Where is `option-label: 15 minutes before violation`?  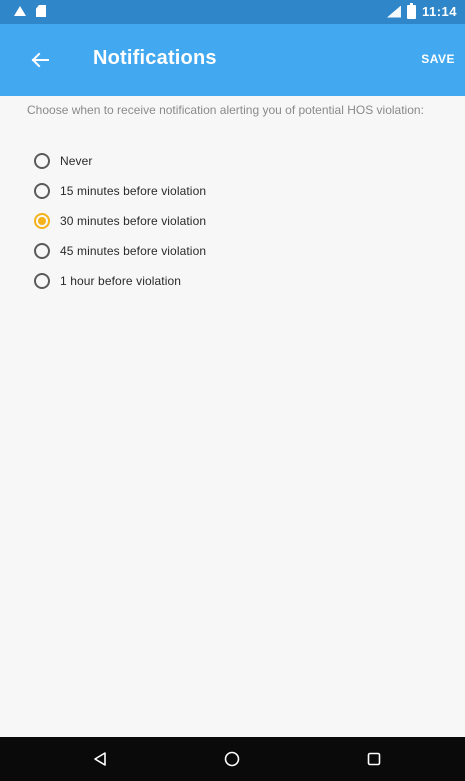 option-label: 15 minutes before violation is located at coordinates (133, 191).